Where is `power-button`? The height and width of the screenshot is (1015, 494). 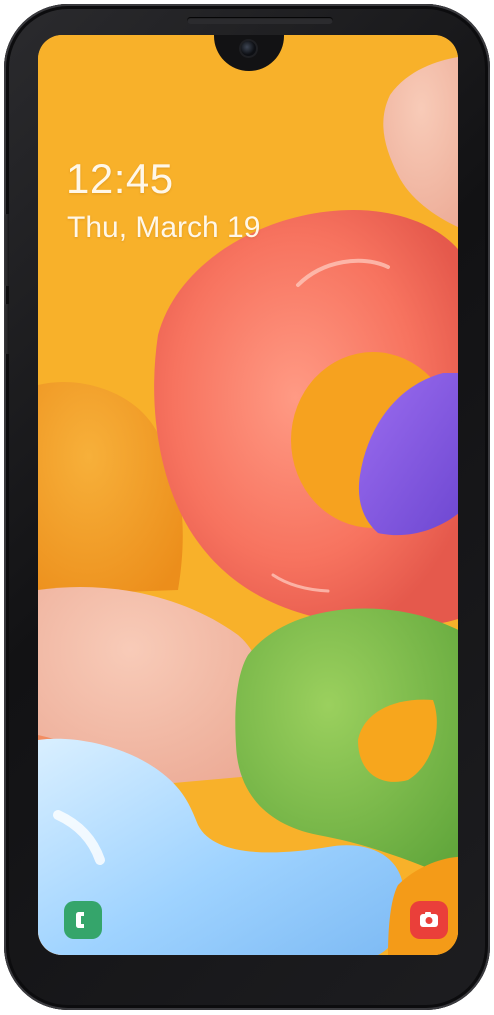
power-button is located at coordinates (6, 329).